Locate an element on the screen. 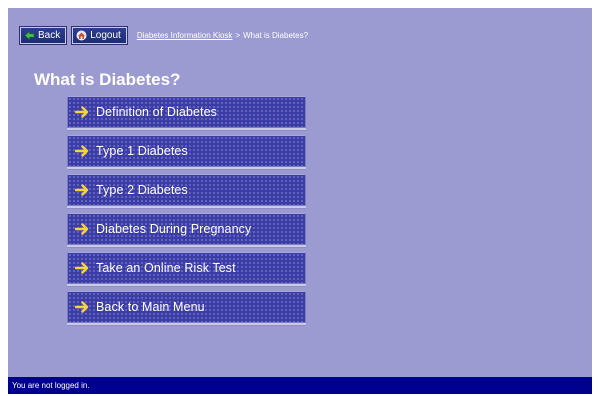 This screenshot has width=600, height=396. menu-item-main-menu: Back to Main Menu is located at coordinates (186, 307).